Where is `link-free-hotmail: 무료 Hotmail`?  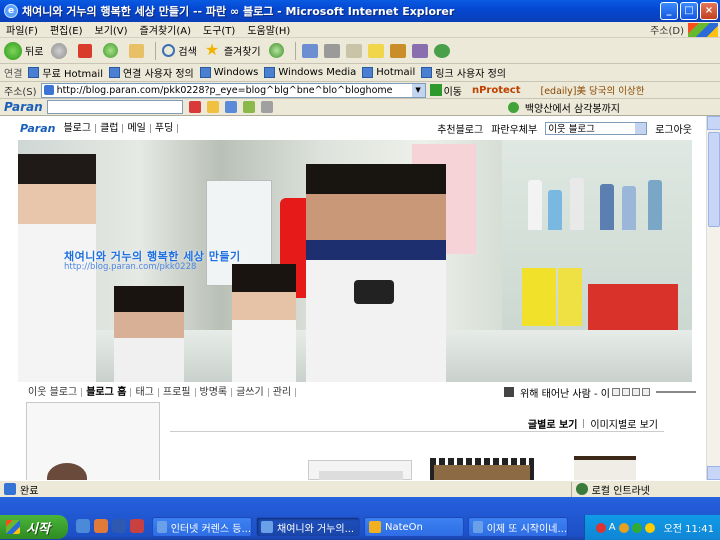
link-free-hotmail: 무료 Hotmail is located at coordinates (65, 72).